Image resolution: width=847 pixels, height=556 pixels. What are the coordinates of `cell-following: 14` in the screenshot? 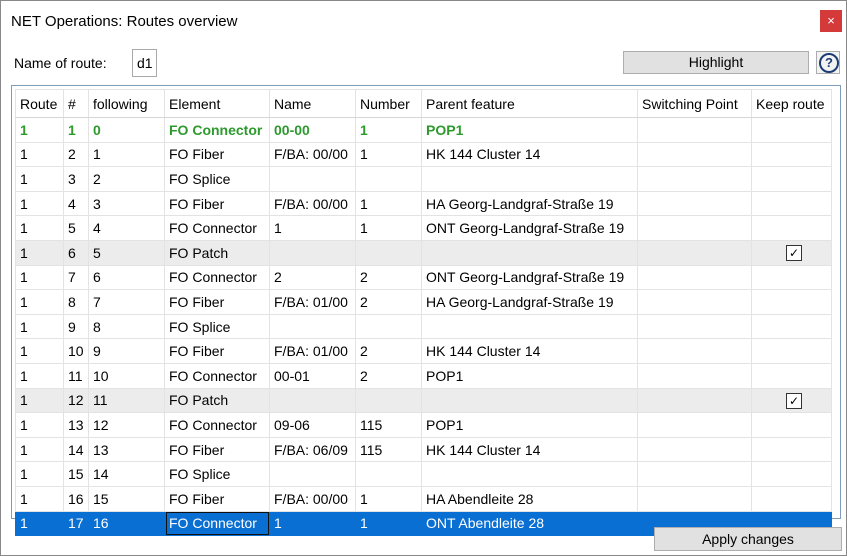 It's located at (126, 474).